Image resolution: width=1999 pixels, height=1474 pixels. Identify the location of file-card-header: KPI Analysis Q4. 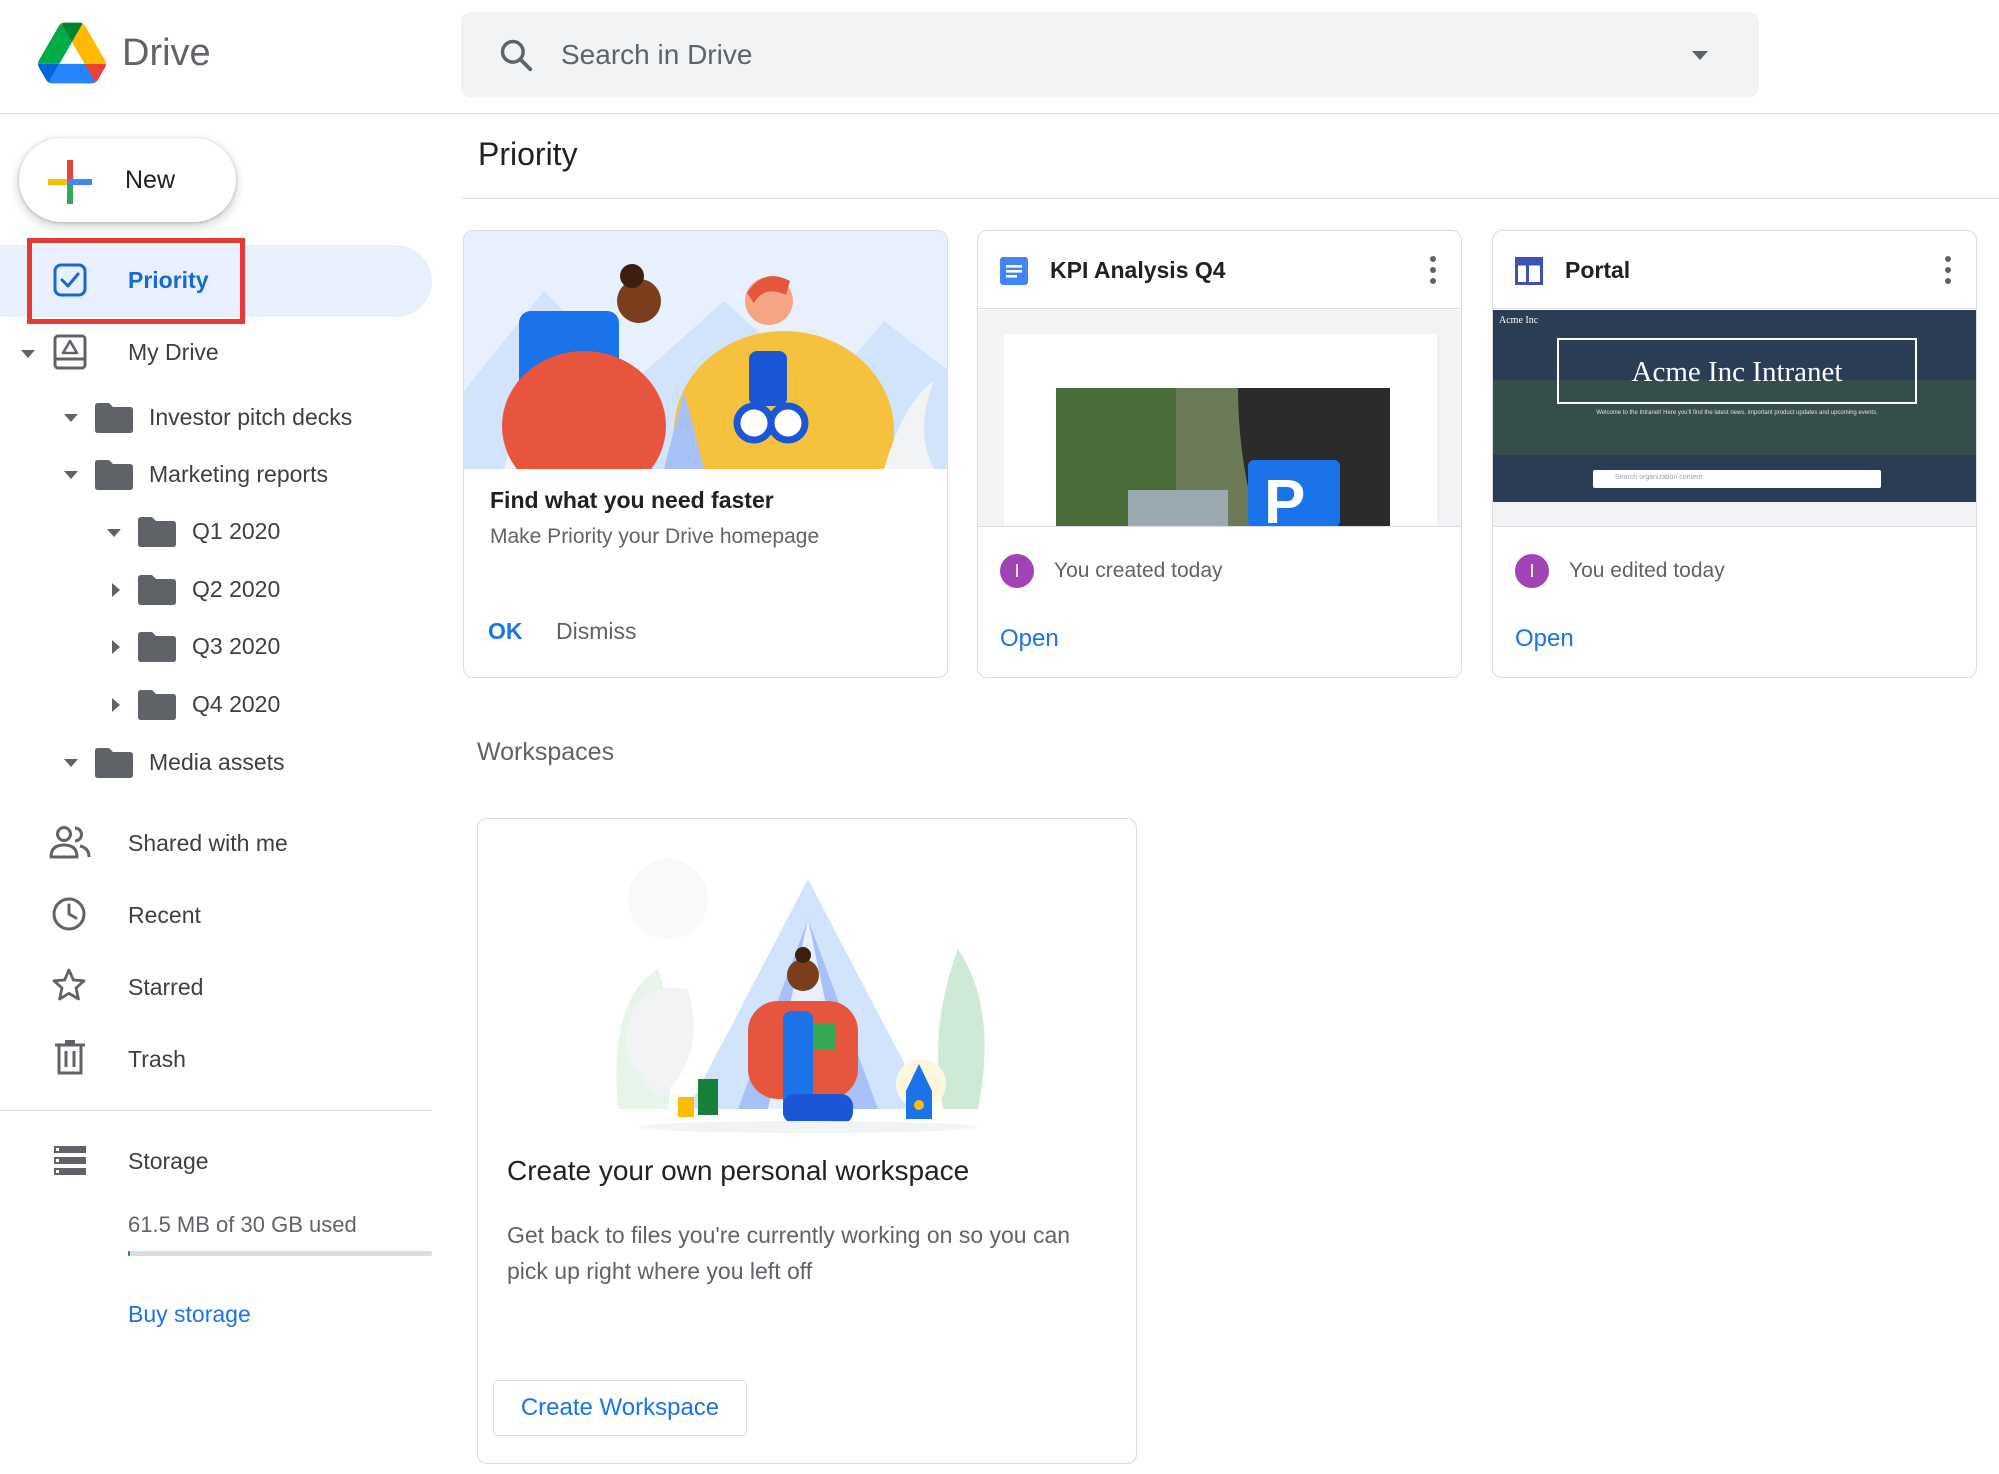
(1219, 270).